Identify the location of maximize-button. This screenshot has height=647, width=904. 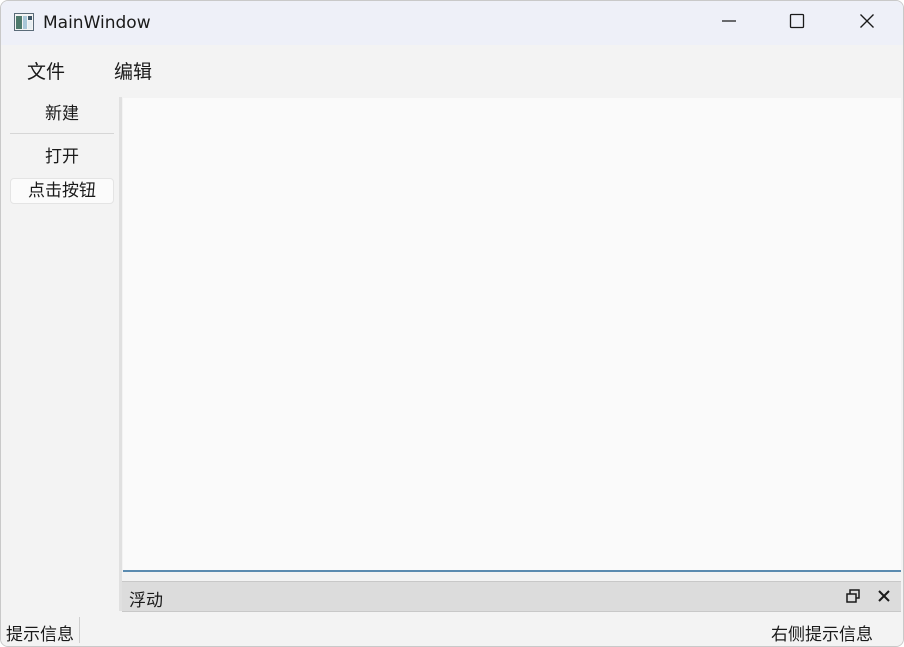
(797, 23).